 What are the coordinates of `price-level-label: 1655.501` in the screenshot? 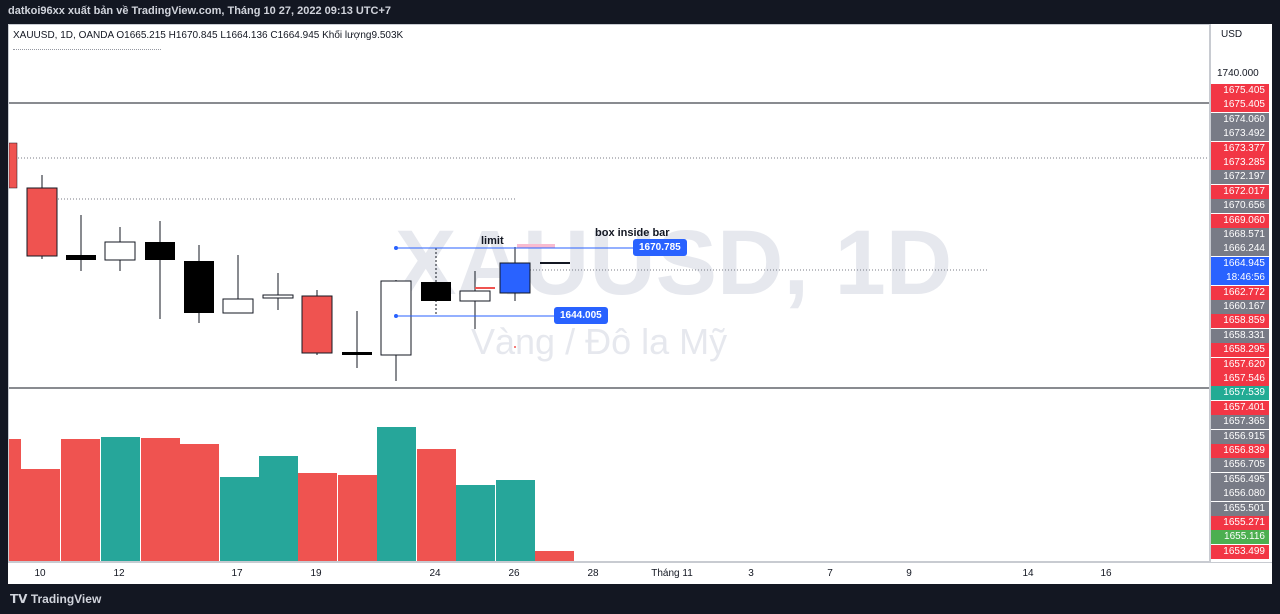 It's located at (1240, 508).